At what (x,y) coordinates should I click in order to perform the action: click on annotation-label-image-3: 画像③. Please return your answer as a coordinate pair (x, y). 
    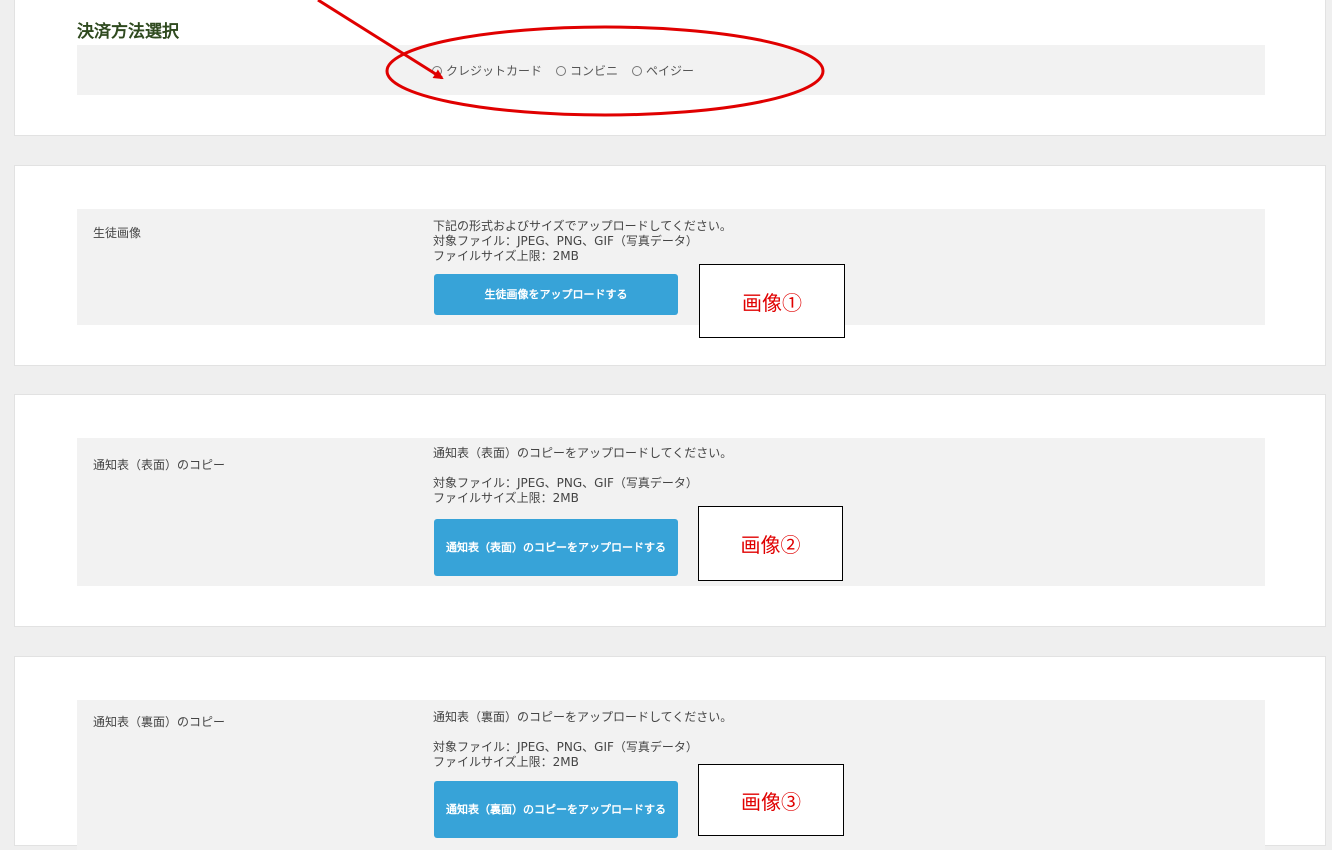
    Looking at the image, I should click on (771, 800).